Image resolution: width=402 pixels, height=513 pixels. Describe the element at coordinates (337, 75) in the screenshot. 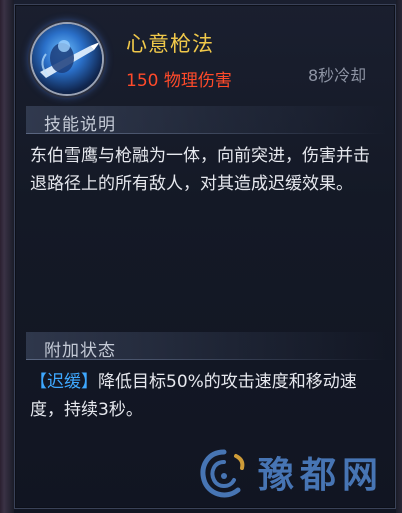

I see `skill-cooldown: 8秒冷却` at that location.